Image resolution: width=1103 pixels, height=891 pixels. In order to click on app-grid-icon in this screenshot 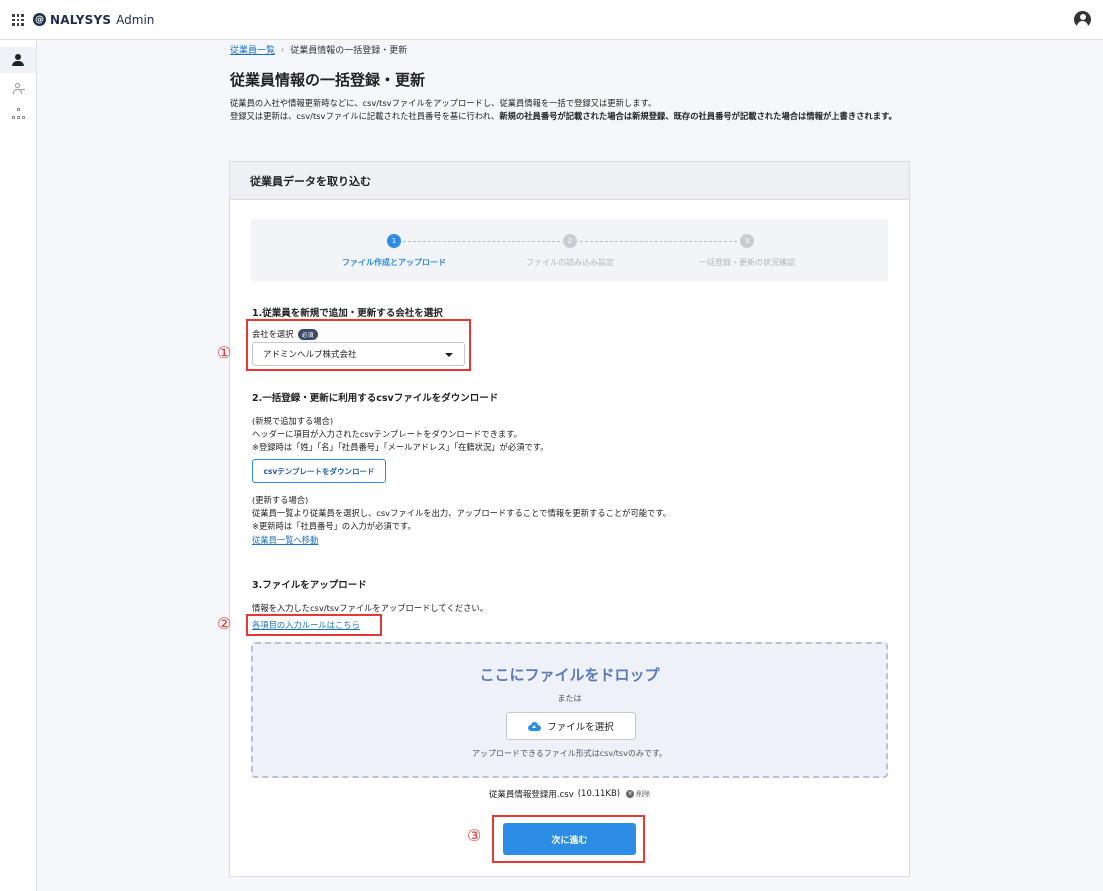, I will do `click(18, 20)`.